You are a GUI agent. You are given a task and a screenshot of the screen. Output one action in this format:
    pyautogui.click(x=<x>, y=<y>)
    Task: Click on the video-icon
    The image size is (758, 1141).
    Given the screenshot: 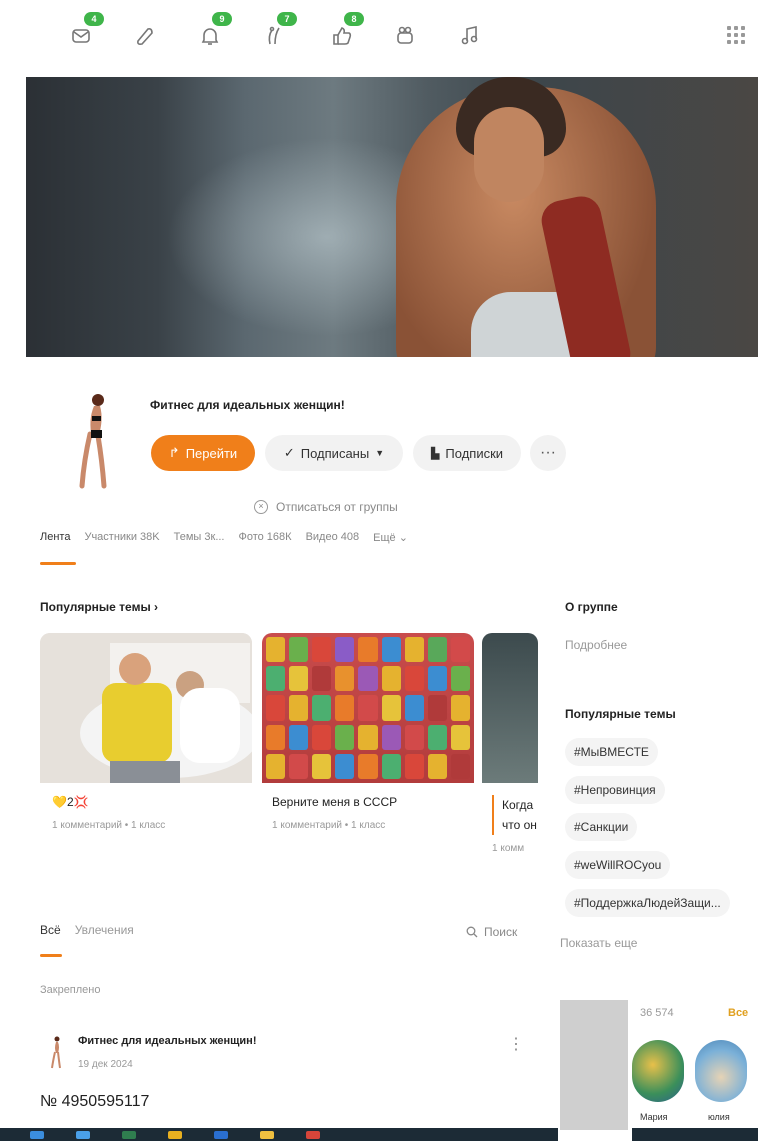 What is the action you would take?
    pyautogui.click(x=406, y=36)
    